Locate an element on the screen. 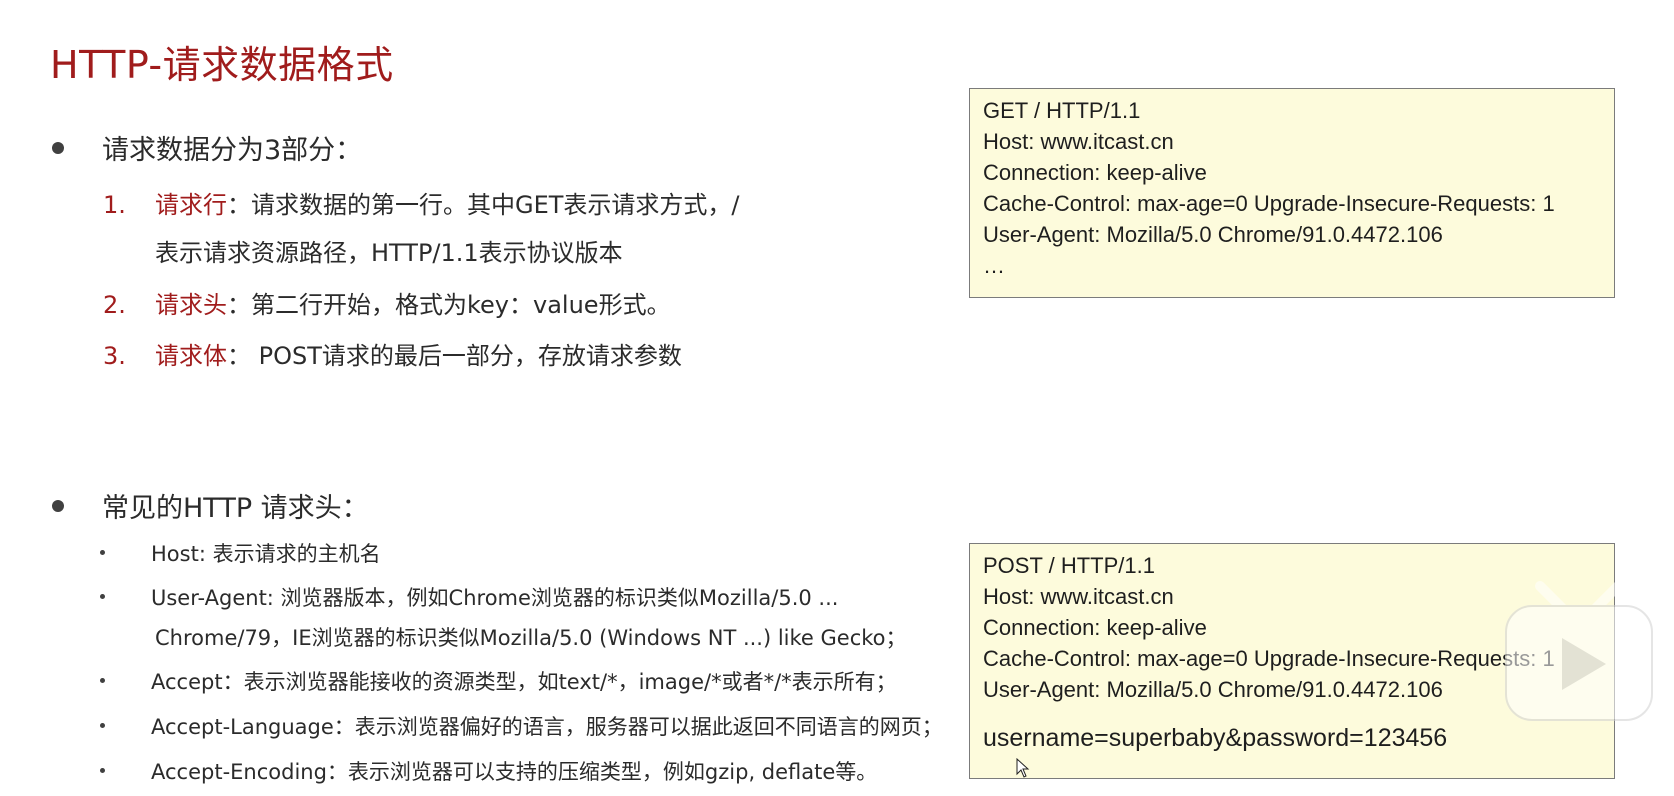  item-text: ：请求数据的第一行。其中GET表示请求方式，/ is located at coordinates (483, 205).